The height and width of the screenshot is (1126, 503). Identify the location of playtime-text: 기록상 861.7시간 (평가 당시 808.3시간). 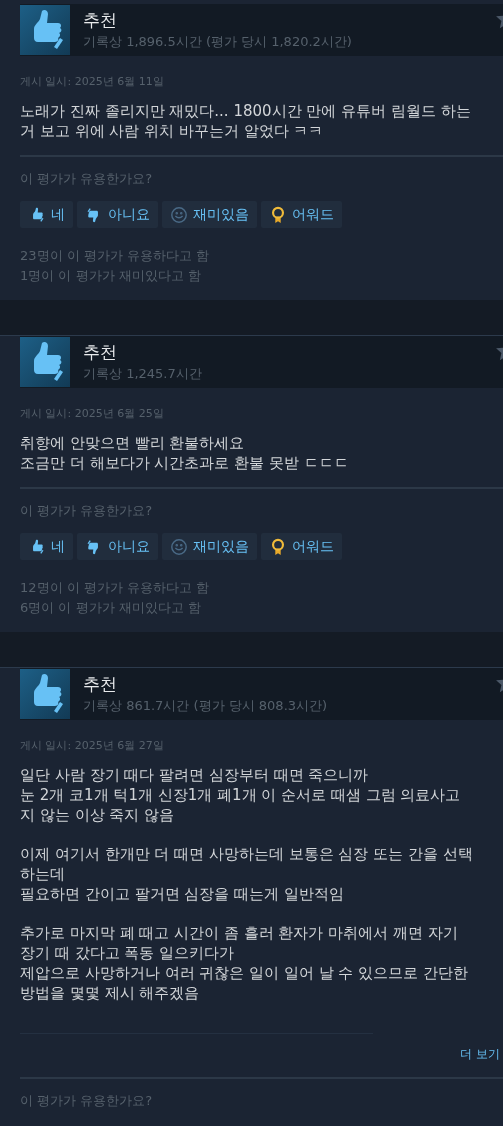
(206, 706).